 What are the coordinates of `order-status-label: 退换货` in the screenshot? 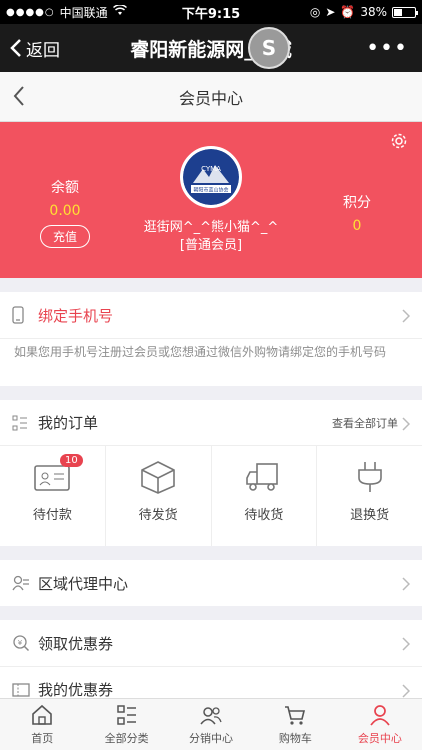 It's located at (370, 515).